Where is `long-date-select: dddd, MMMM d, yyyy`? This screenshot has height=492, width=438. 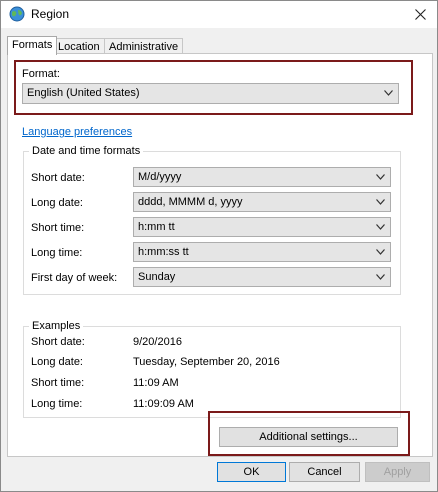
long-date-select: dddd, MMMM d, yyyy is located at coordinates (262, 202).